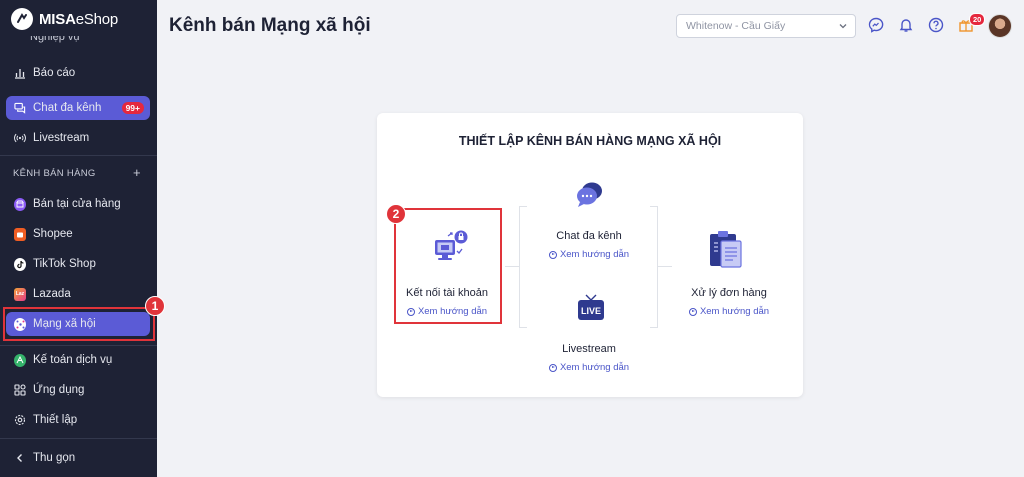 The image size is (1024, 477). What do you see at coordinates (729, 293) in the screenshot?
I see `step-label-orders: Xử lý đơn hàng` at bounding box center [729, 293].